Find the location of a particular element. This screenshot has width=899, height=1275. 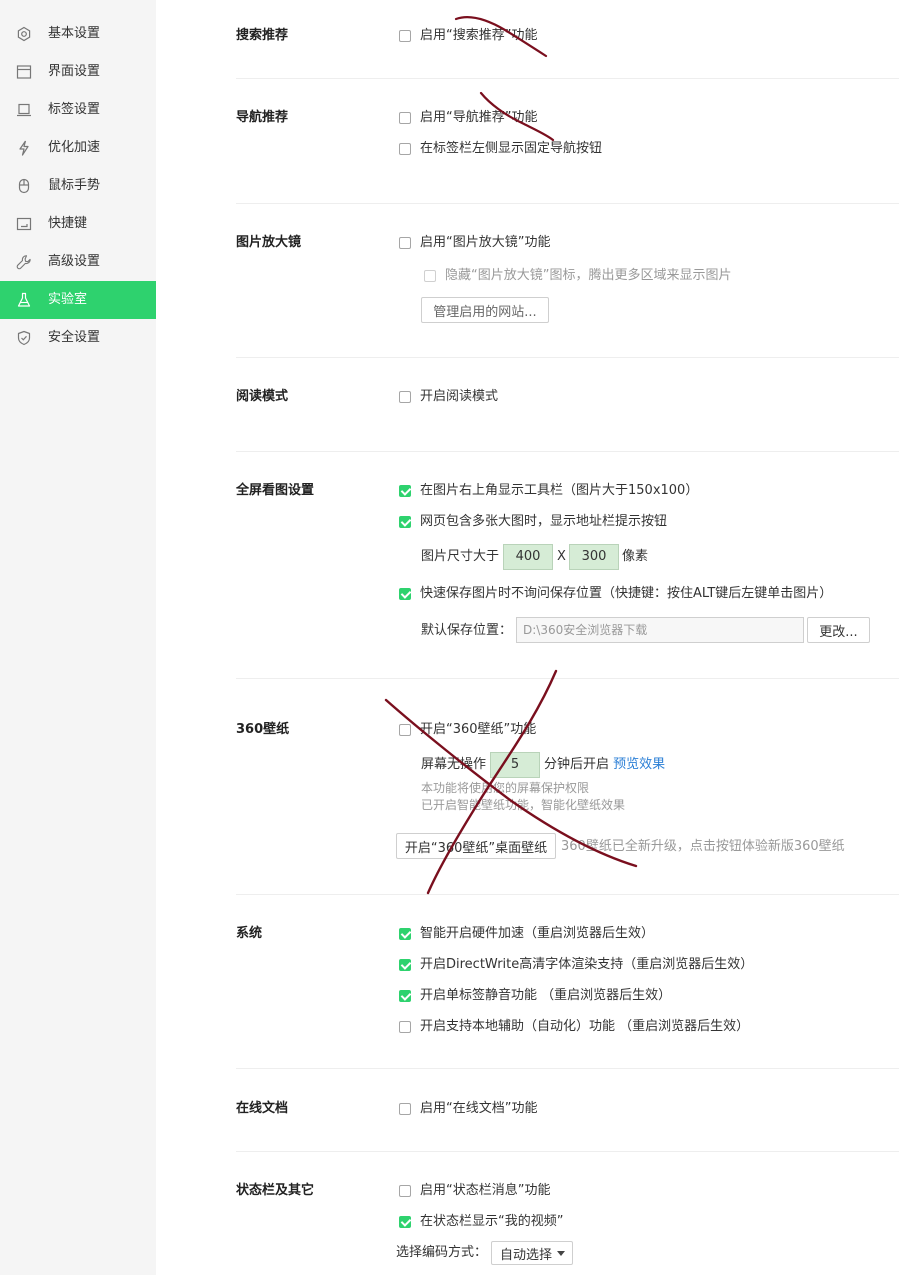

sidebar-item-security: 安全设置 is located at coordinates (78, 338).